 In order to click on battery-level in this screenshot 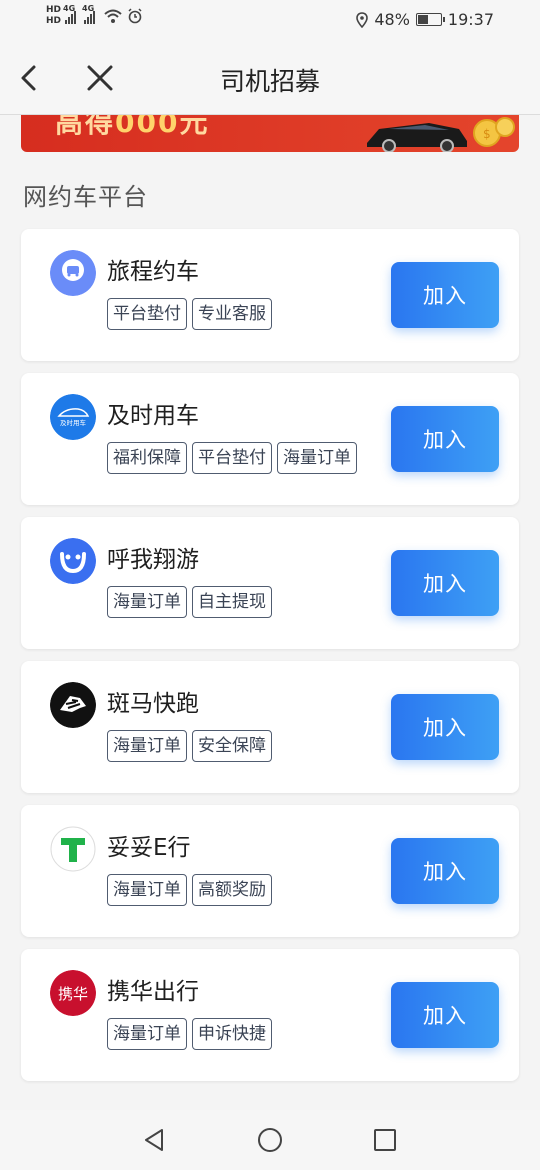, I will do `click(422, 19)`.